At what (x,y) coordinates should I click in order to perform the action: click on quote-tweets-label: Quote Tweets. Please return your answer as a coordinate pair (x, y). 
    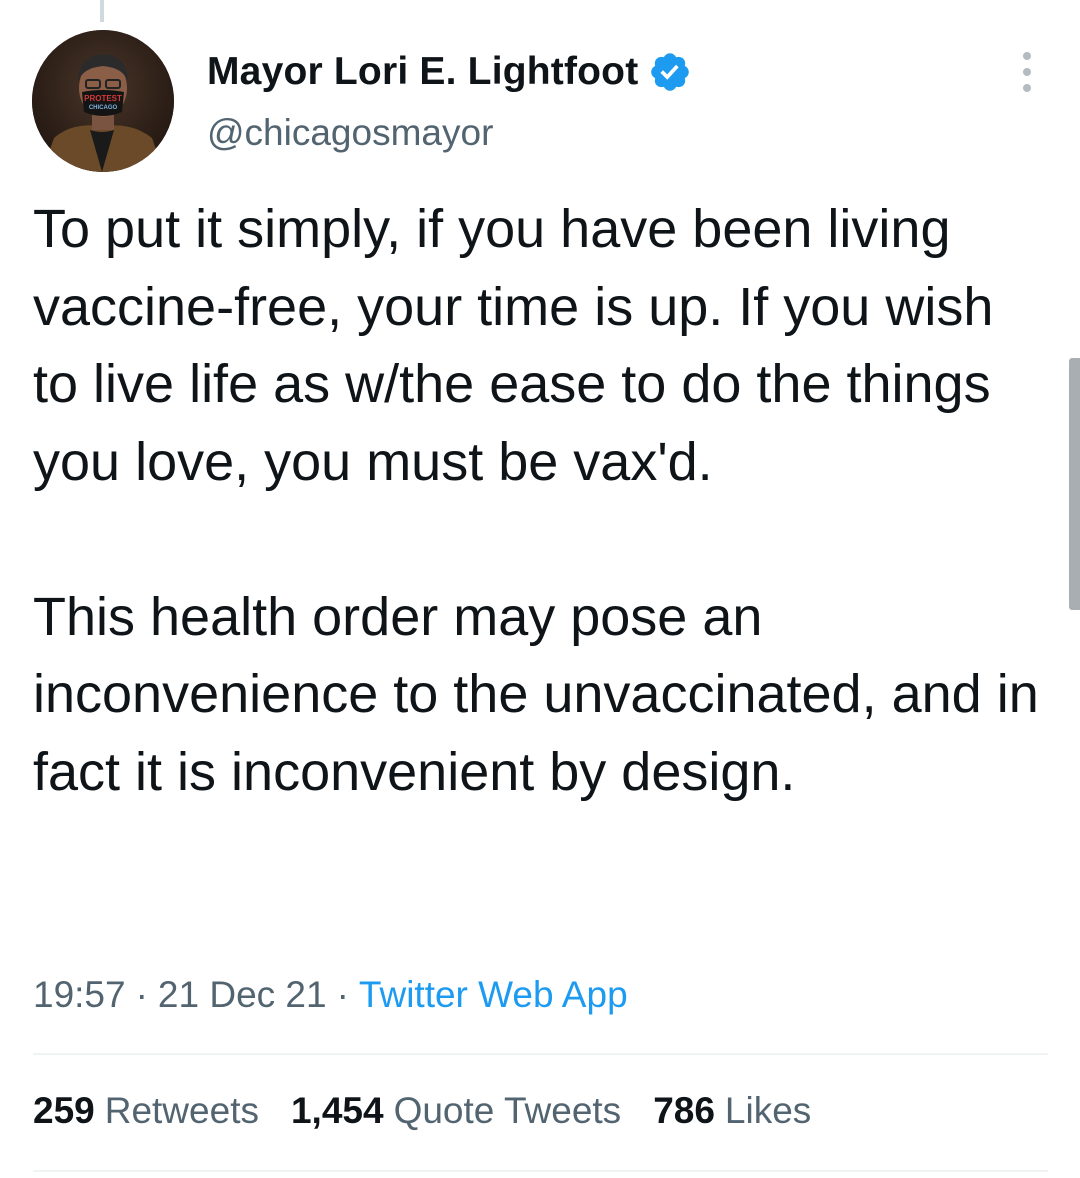
    Looking at the image, I should click on (507, 1110).